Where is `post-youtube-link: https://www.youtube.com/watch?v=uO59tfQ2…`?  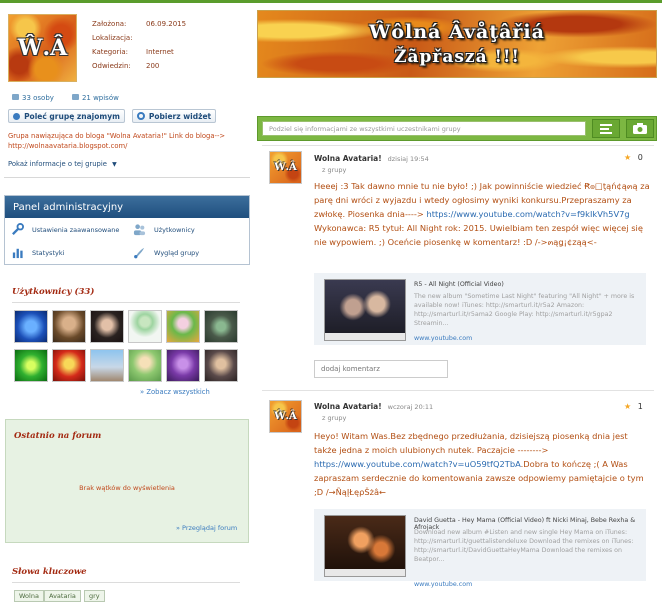
post-youtube-link: https://www.youtube.com/watch?v=uO59tfQ2… is located at coordinates (417, 464).